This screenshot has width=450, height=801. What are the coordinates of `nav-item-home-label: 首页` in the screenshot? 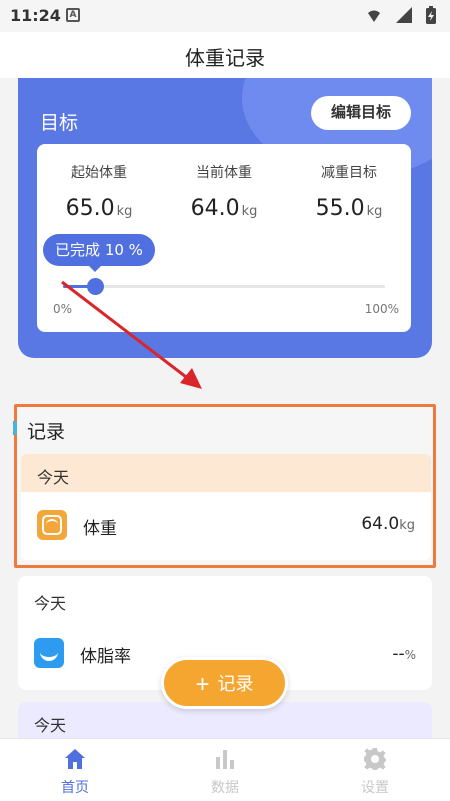 It's located at (75, 788).